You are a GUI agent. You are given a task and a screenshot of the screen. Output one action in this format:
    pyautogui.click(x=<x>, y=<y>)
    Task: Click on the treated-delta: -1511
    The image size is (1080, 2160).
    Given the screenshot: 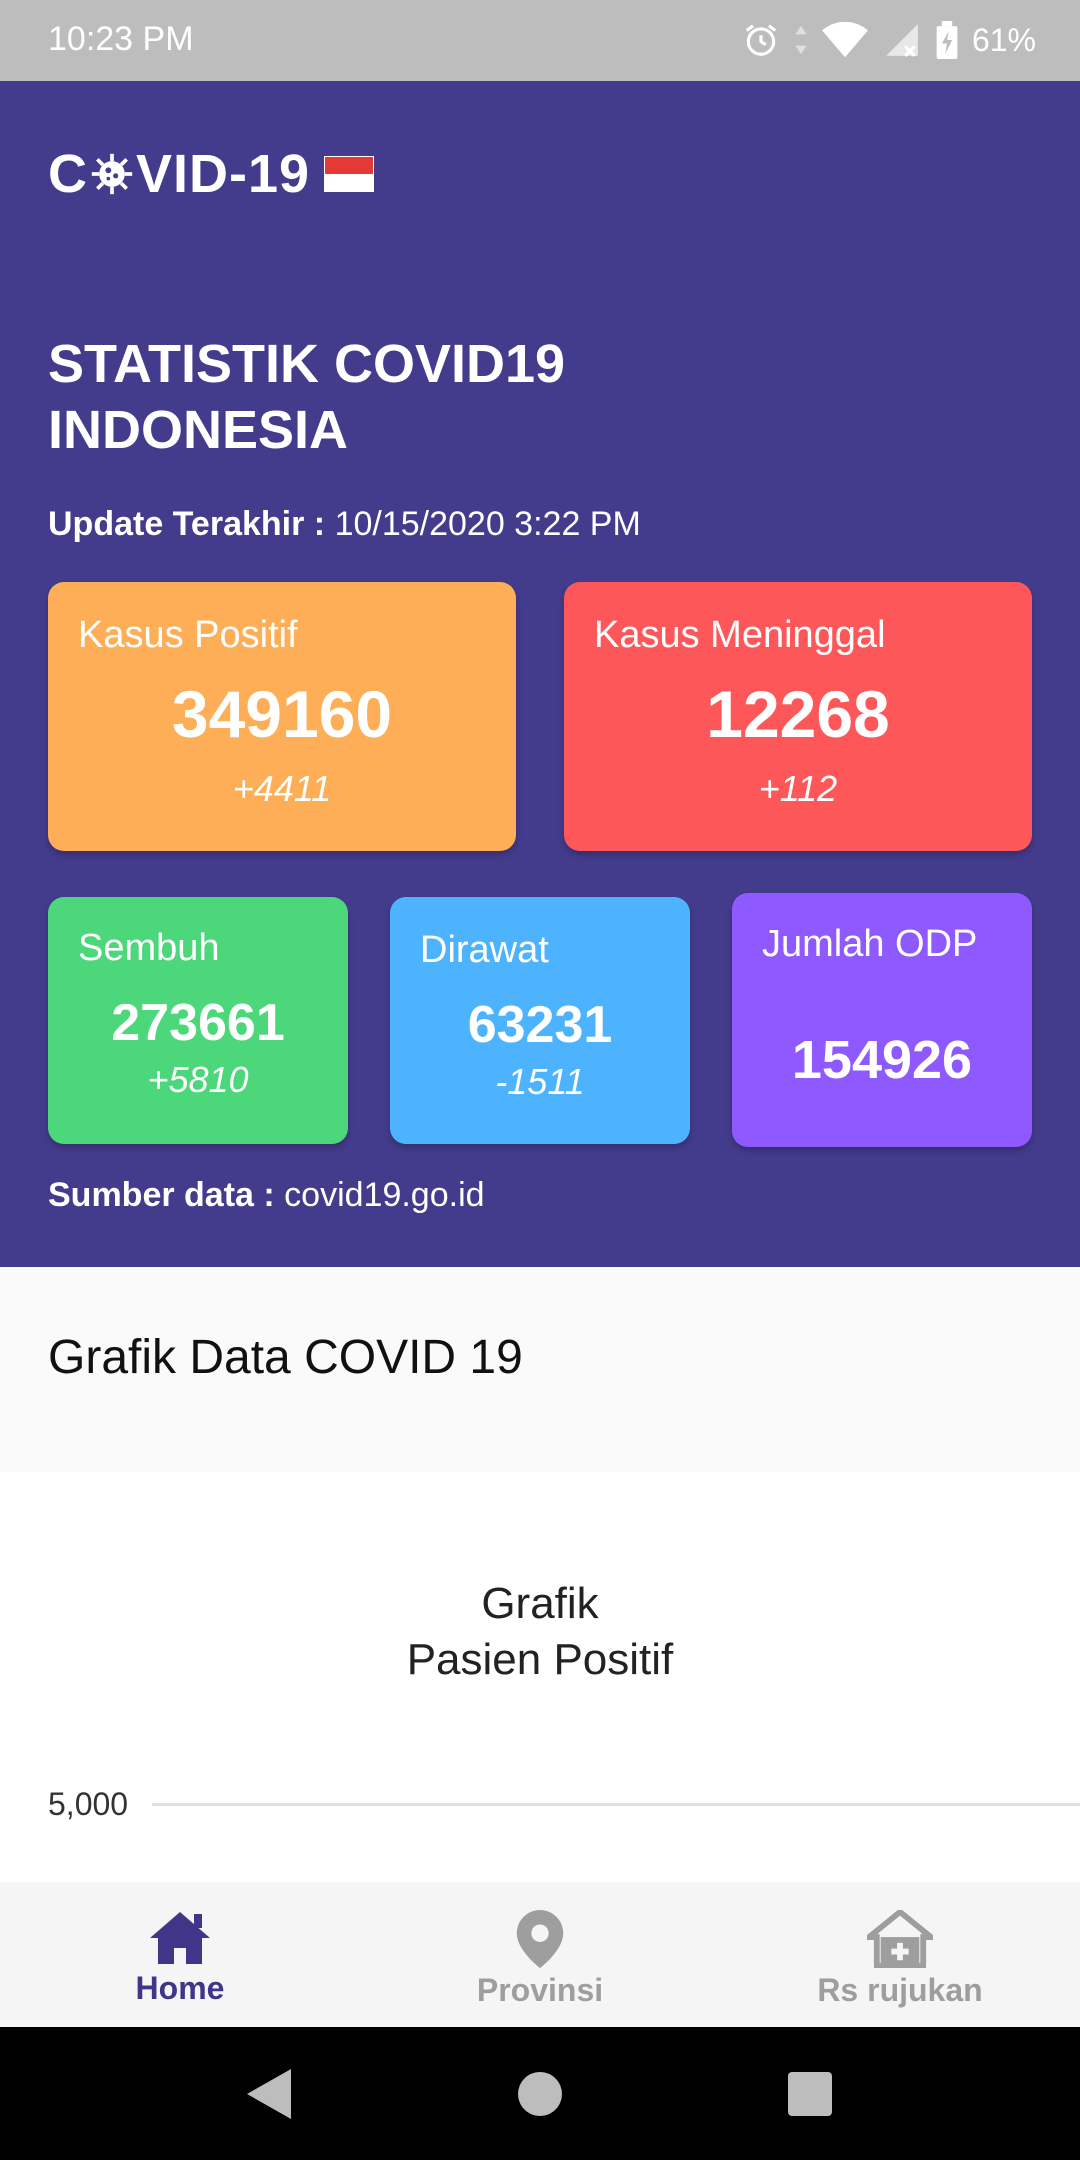 What is the action you would take?
    pyautogui.click(x=540, y=1081)
    